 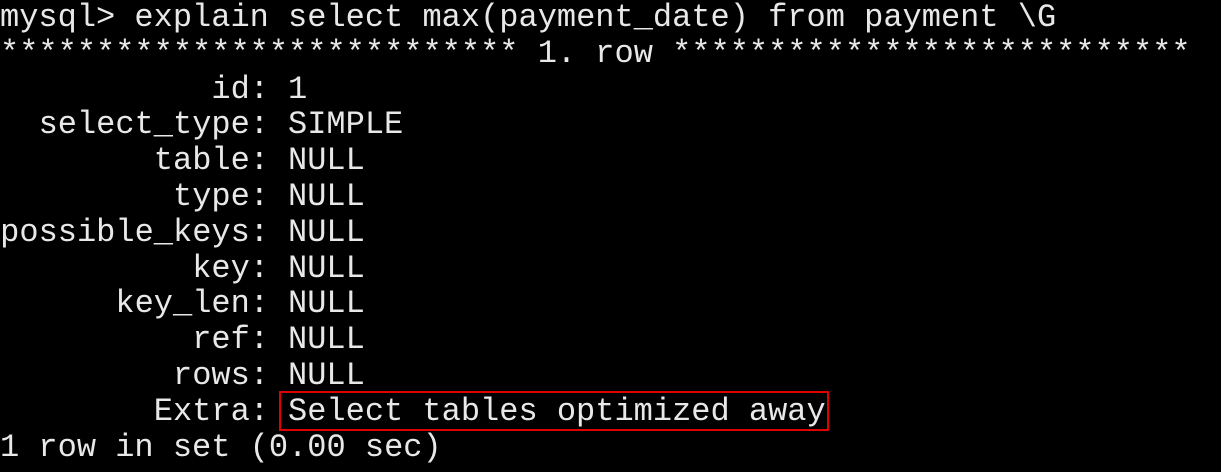 What do you see at coordinates (610, 268) in the screenshot?
I see `result-field-key: key: NULL` at bounding box center [610, 268].